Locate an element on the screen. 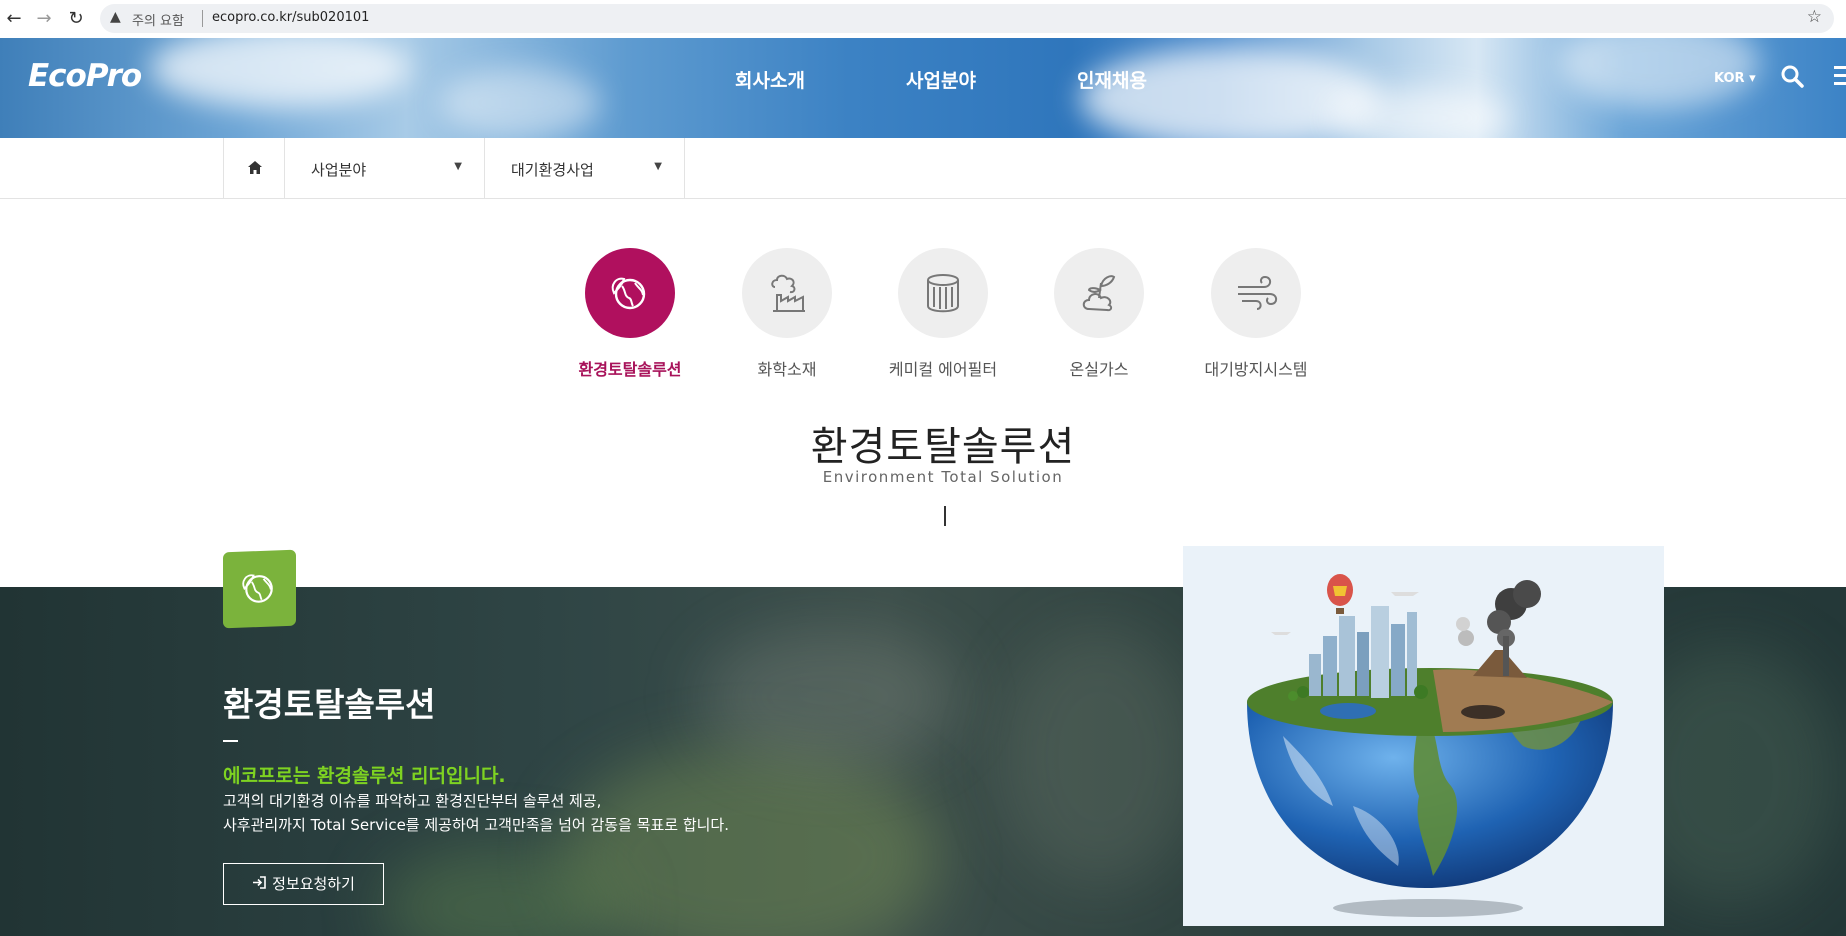 This screenshot has height=936, width=1846. subcategory-dropdown-label: 대기환경사업 is located at coordinates (552, 170).